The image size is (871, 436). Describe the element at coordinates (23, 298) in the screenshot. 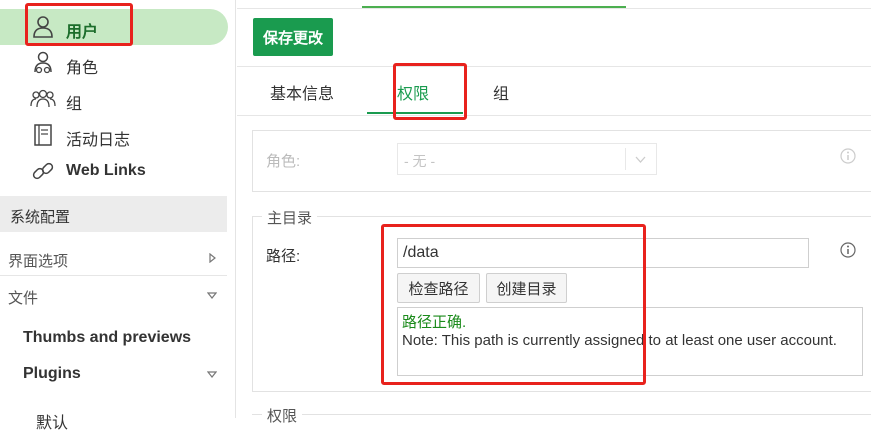

I see `sidebar-row-label: 文件` at that location.